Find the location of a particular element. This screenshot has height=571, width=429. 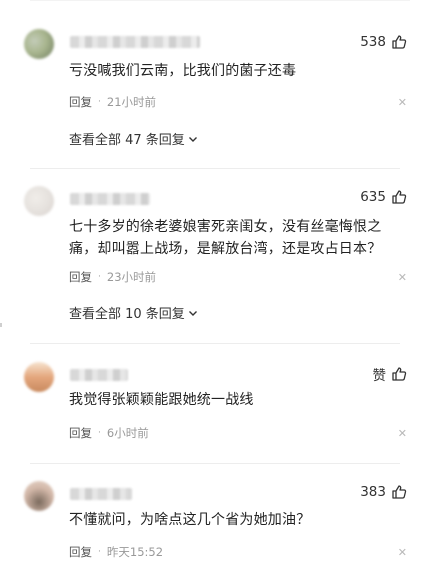

comment-meta: 回复 · 23小时前 is located at coordinates (112, 277).